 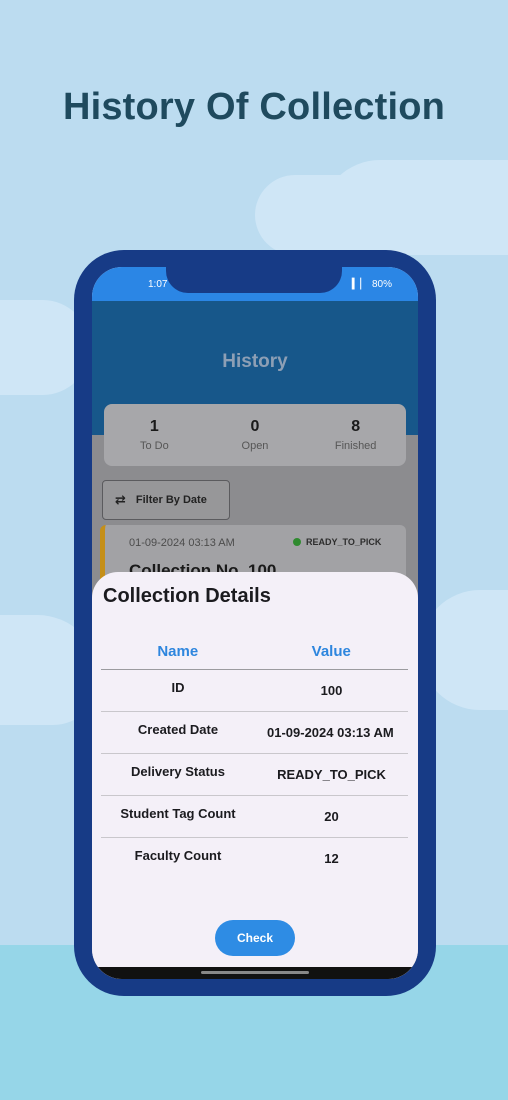 I want to click on column-header-value: Value, so click(x=331, y=651).